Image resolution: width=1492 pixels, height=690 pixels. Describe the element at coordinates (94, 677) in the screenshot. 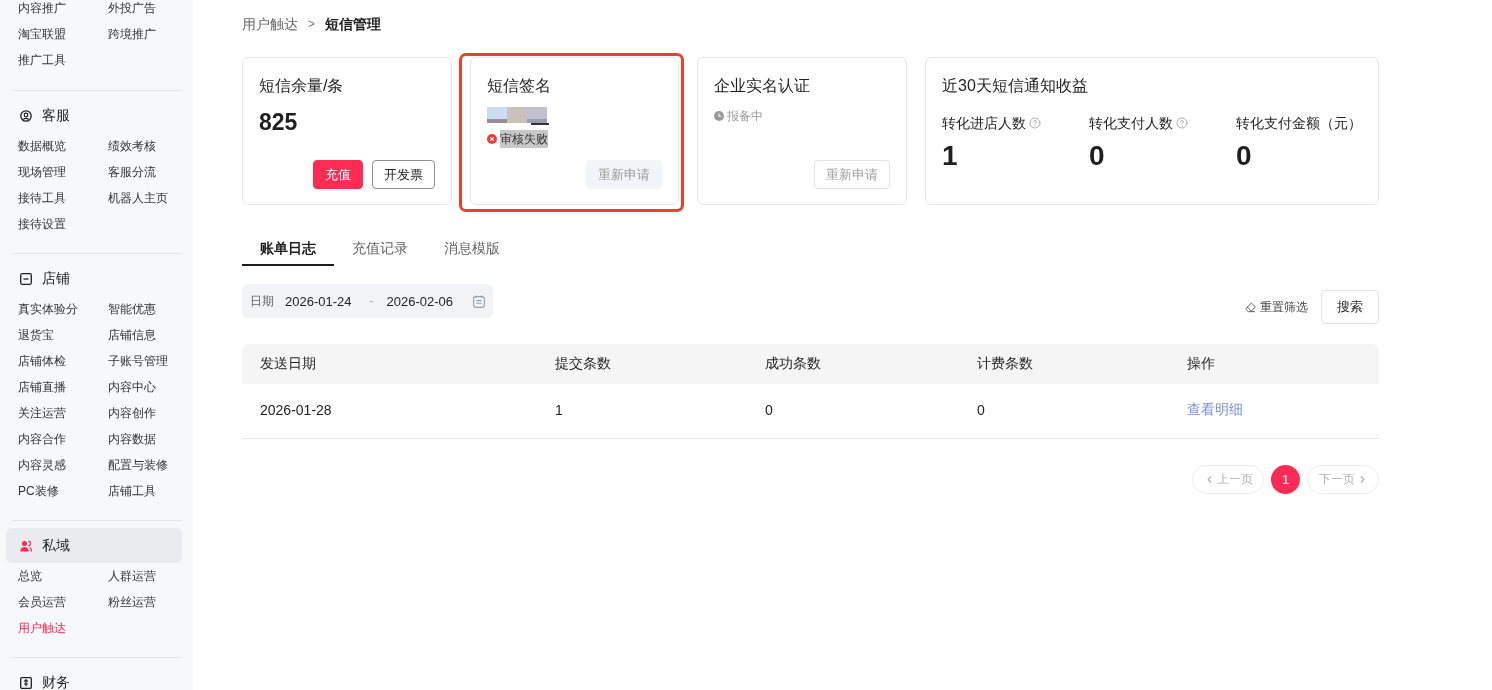

I see `sidebar-section-header: 财务` at that location.